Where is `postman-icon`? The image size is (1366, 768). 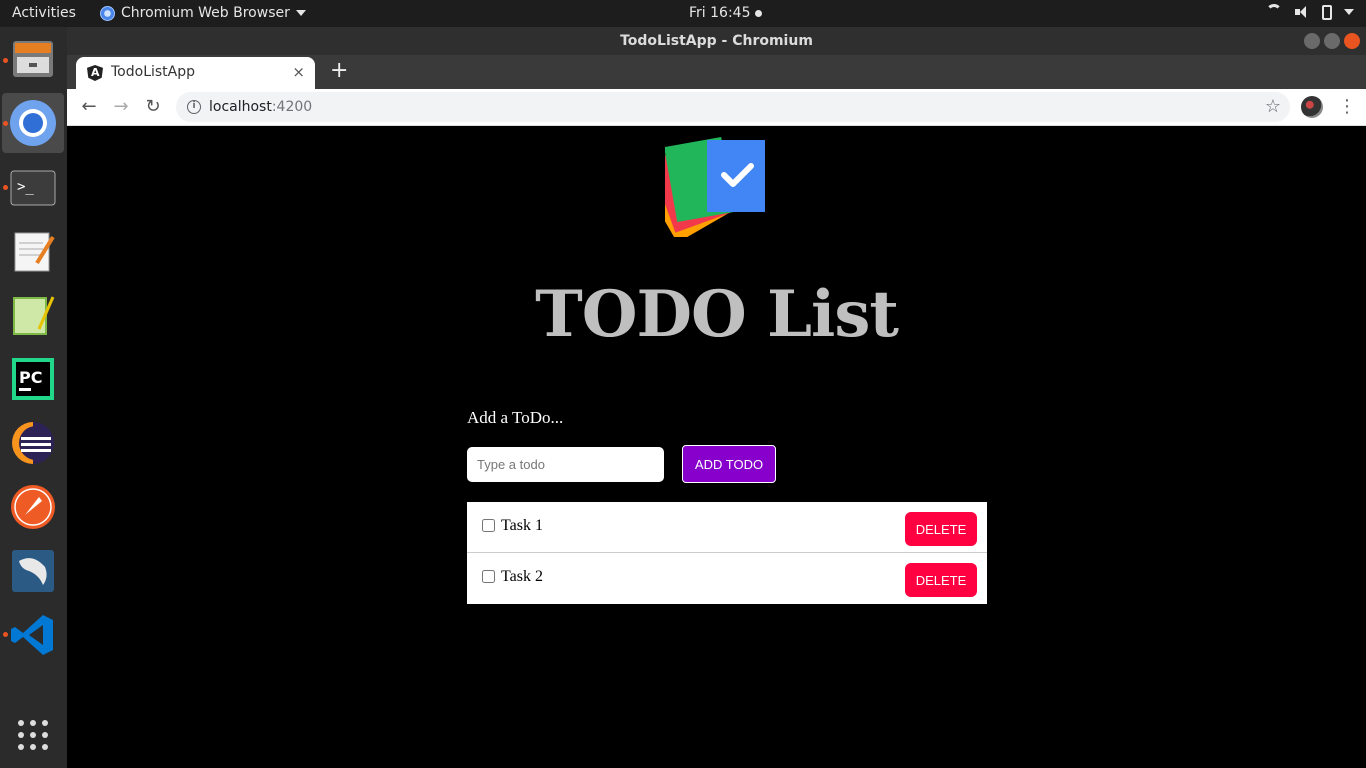 postman-icon is located at coordinates (33, 507).